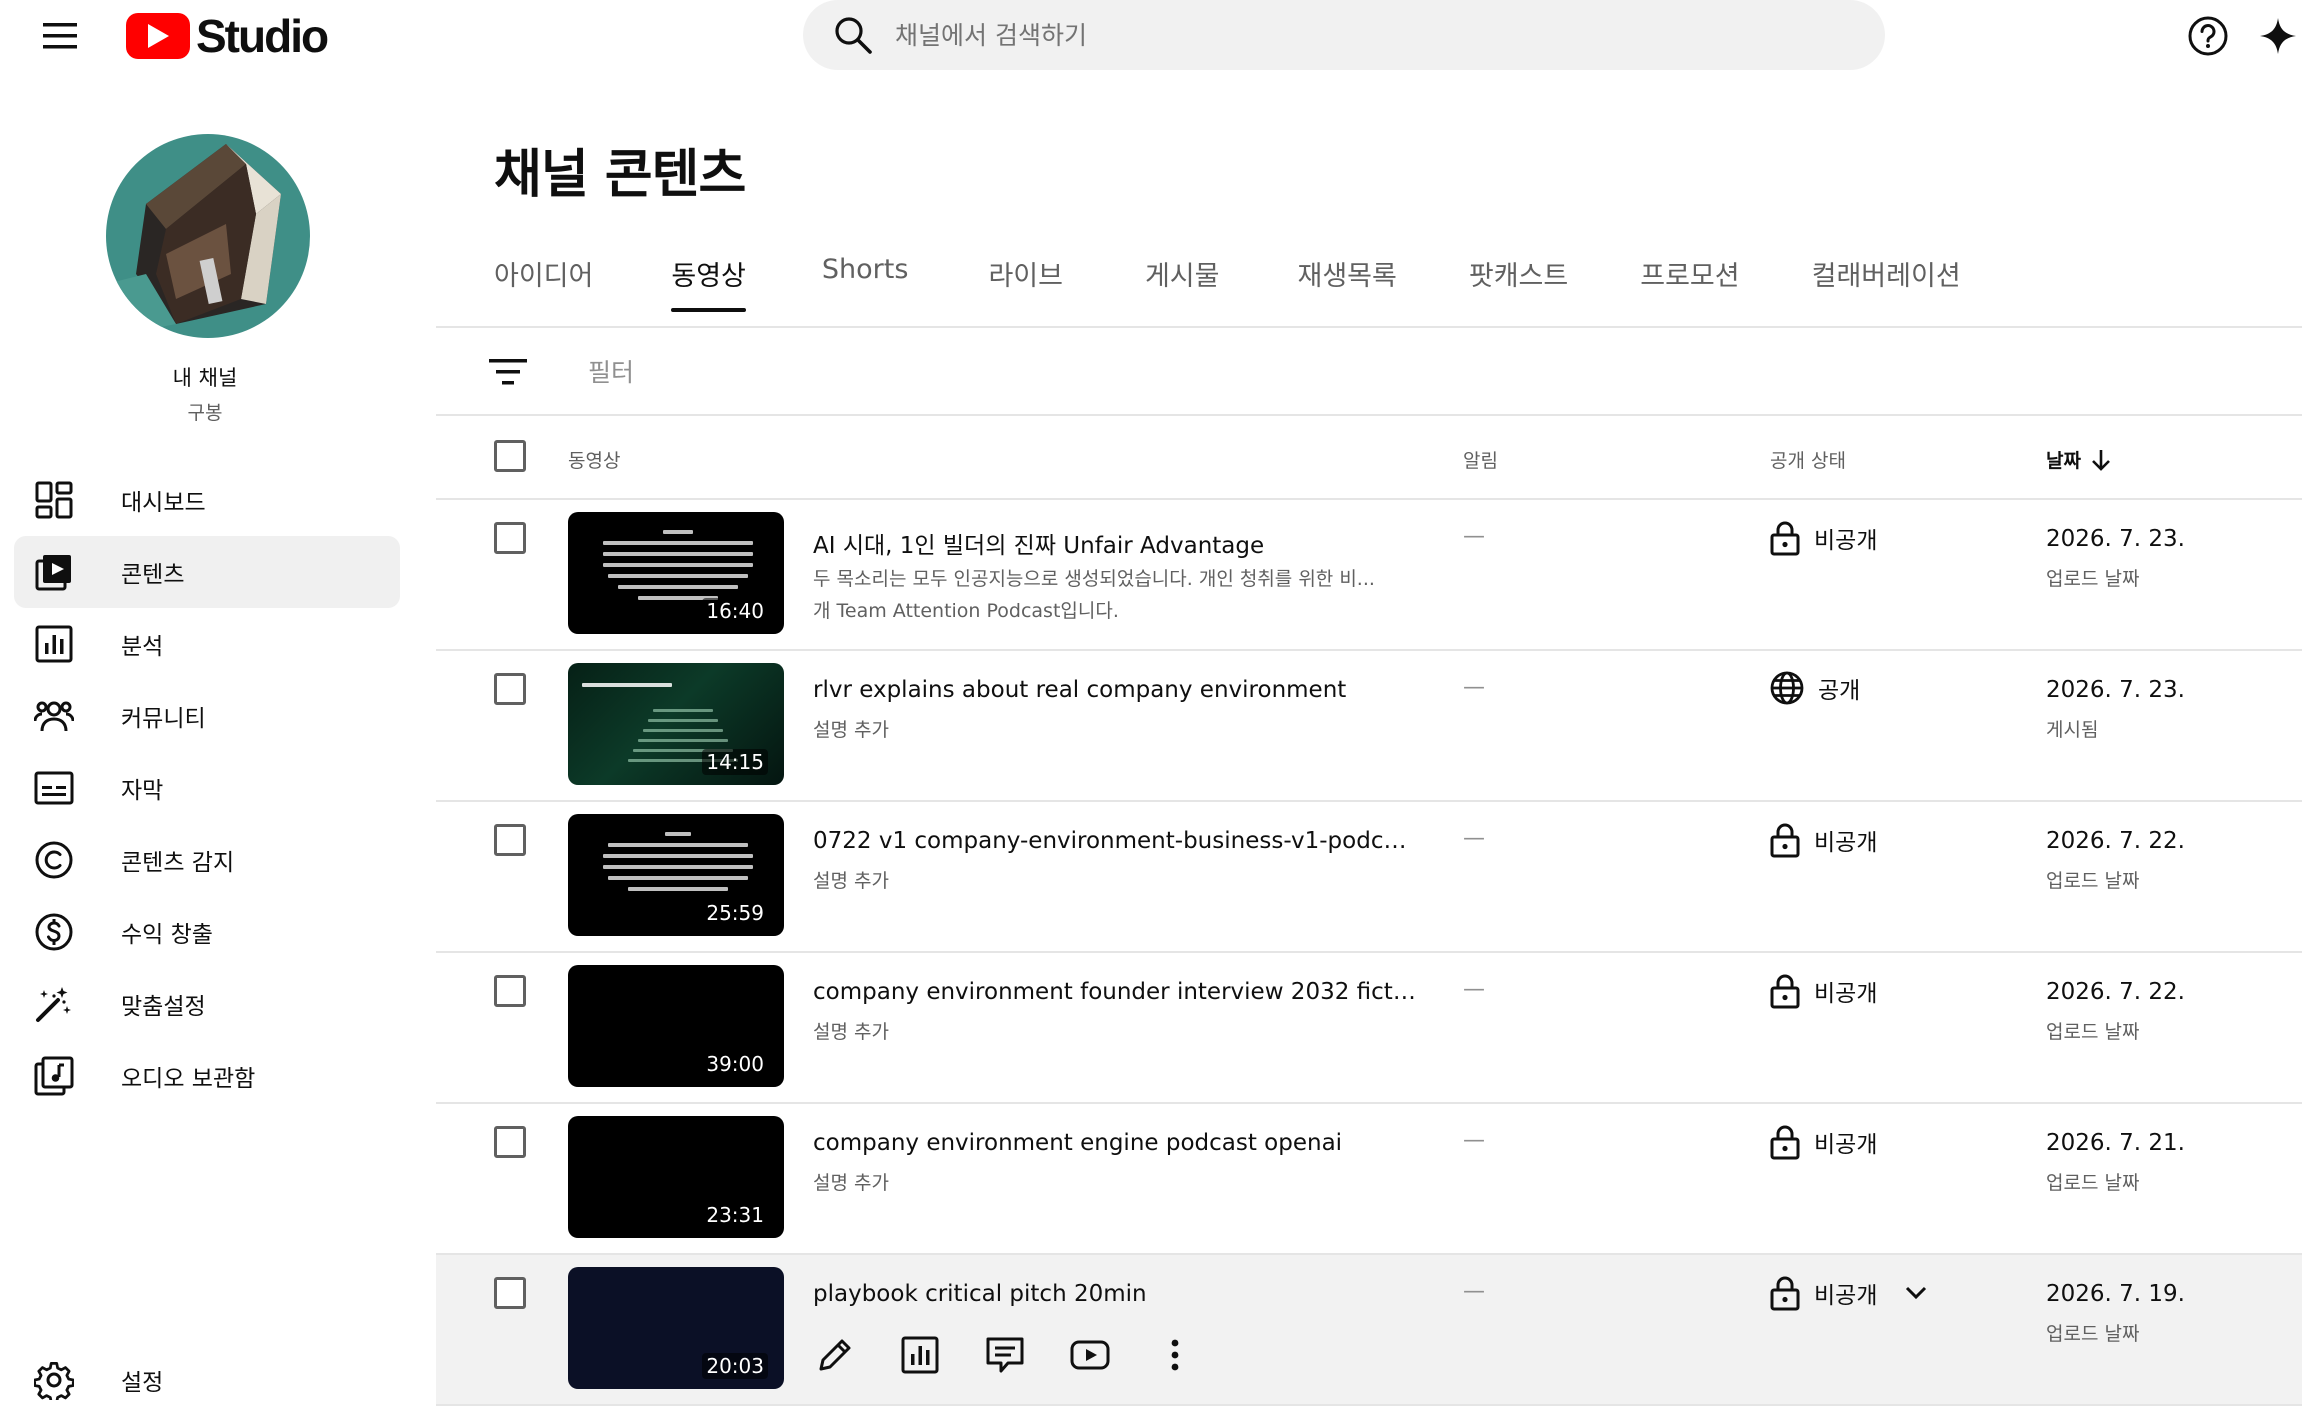 This screenshot has height=1406, width=2302. What do you see at coordinates (1090, 1355) in the screenshot?
I see `youtube-icon` at bounding box center [1090, 1355].